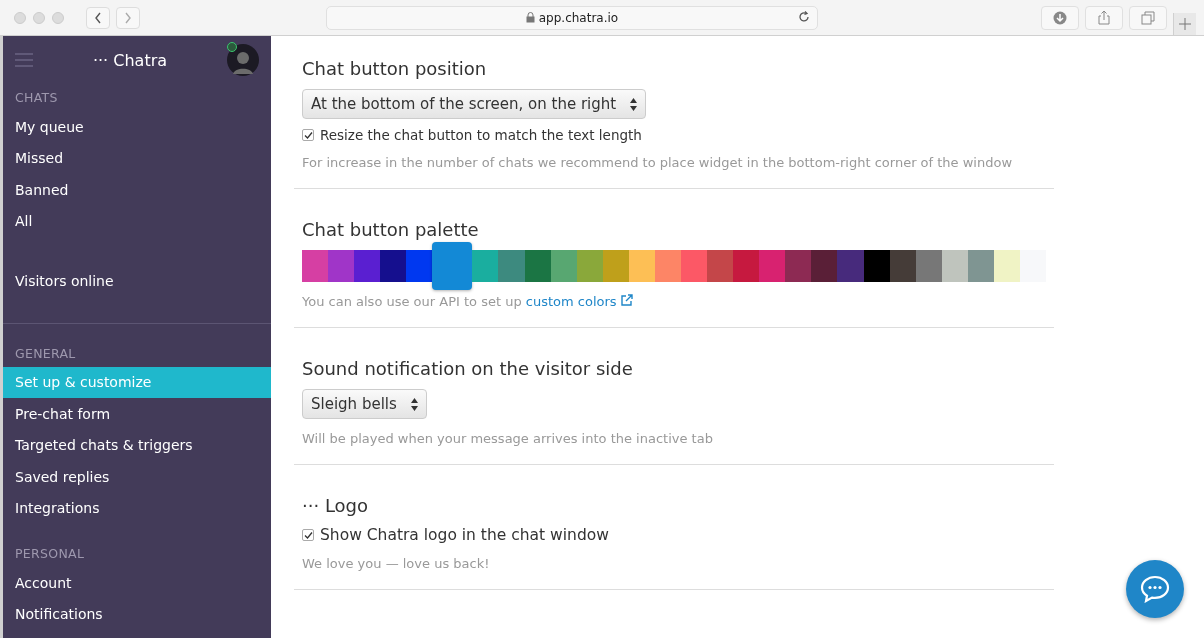  Describe the element at coordinates (508, 438) in the screenshot. I see `hint-text: Will be played when your message arrives into the inactive tab` at that location.